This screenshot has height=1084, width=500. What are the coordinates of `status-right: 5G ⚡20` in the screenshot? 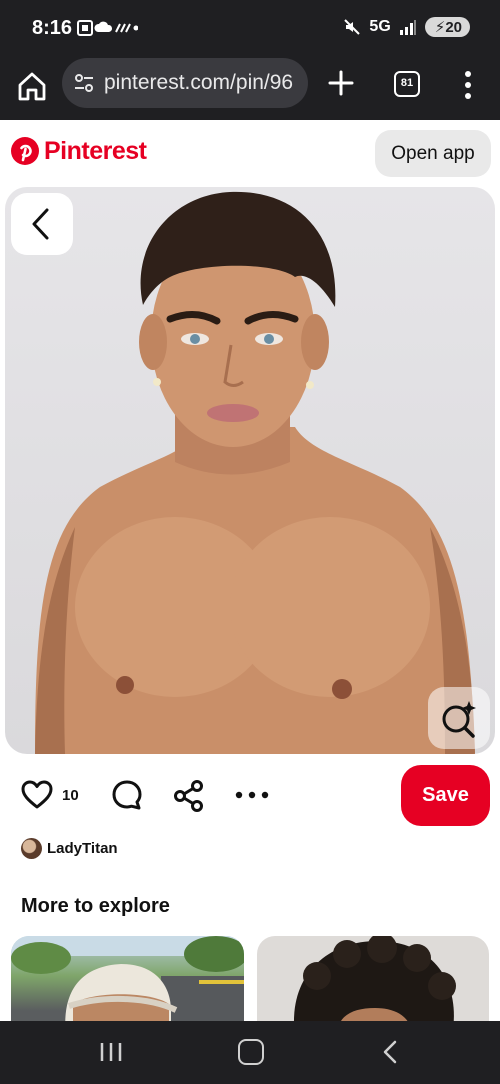 It's located at (406, 27).